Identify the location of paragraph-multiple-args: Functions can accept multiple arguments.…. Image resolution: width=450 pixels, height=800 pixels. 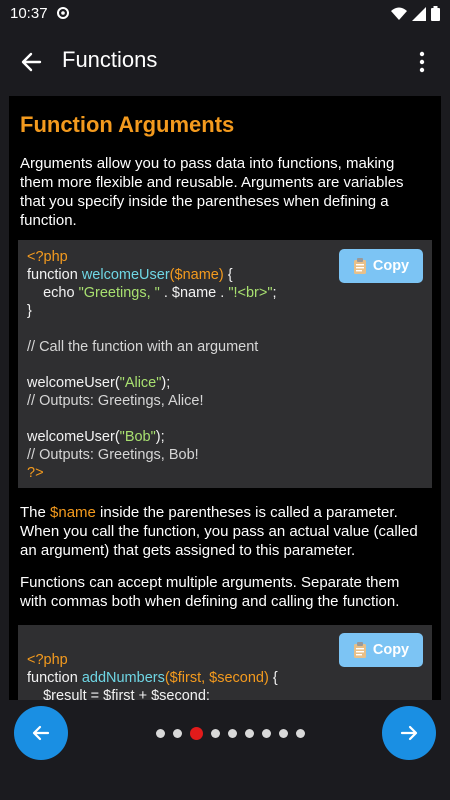
(210, 592).